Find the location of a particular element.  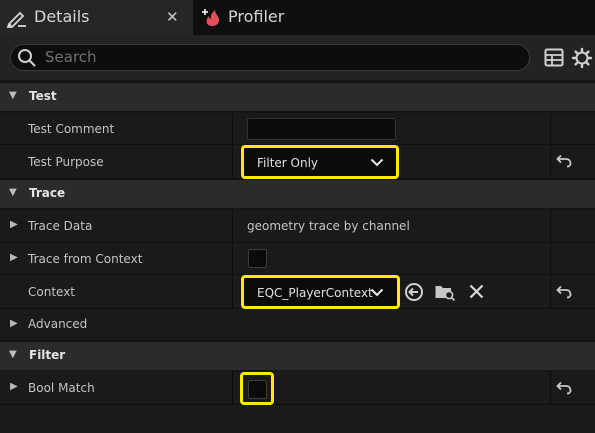

trace-from-context-label: Trace from Context is located at coordinates (85, 259).